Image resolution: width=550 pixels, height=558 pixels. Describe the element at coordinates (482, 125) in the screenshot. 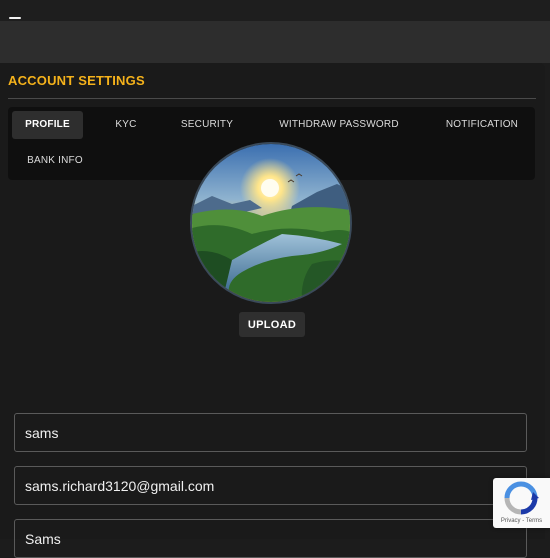

I see `tab-notification: NOTIFICATION` at that location.